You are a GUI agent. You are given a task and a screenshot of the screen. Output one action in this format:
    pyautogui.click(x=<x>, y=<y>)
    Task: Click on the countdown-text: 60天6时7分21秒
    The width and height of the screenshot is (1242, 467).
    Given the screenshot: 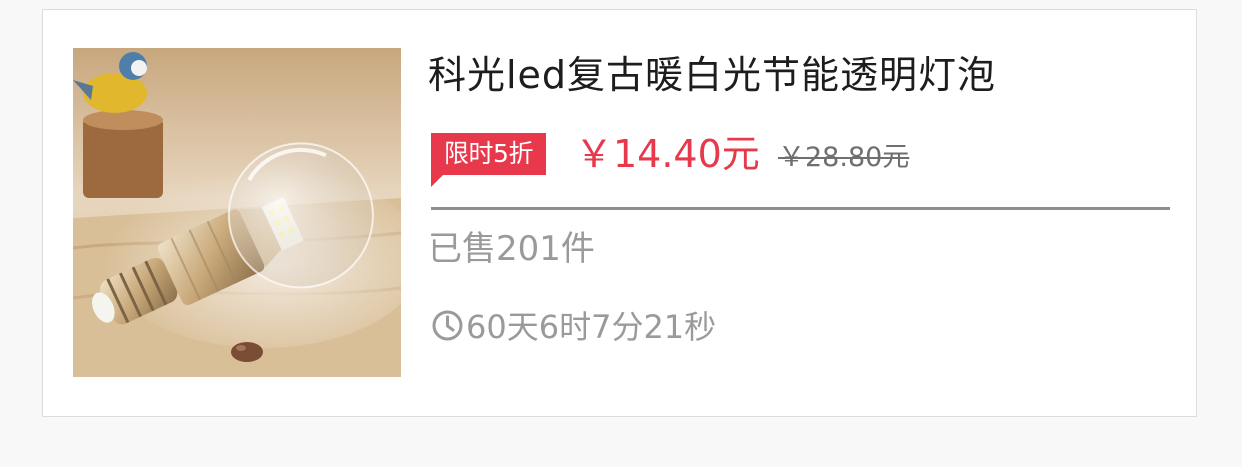 What is the action you would take?
    pyautogui.click(x=591, y=327)
    